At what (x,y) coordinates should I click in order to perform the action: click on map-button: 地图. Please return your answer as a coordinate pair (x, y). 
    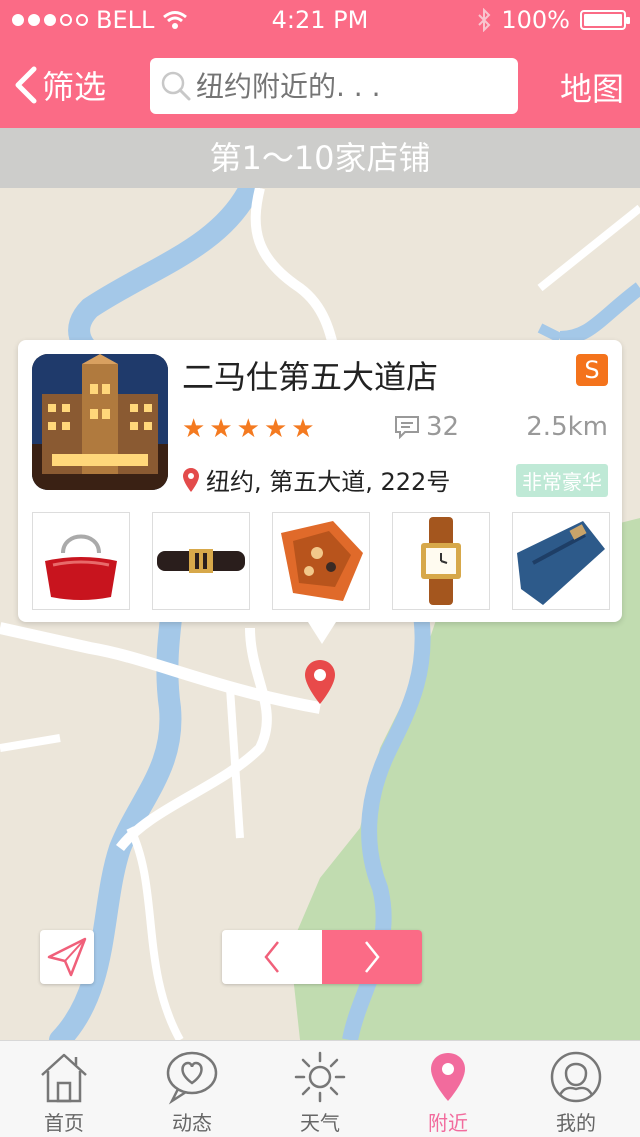
    Looking at the image, I should click on (592, 87).